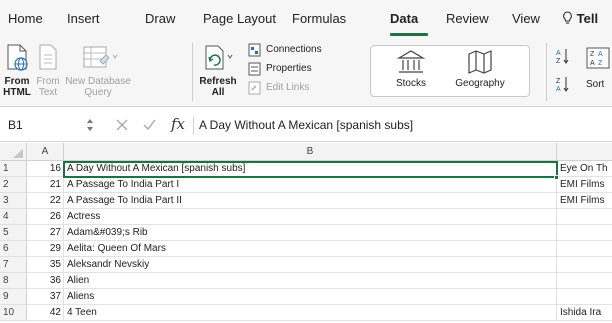  I want to click on cell-c: Ishida Ira, so click(584, 313).